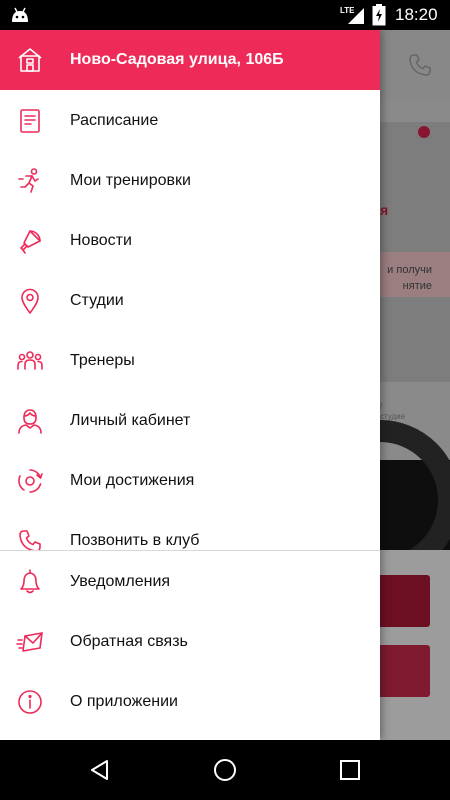  What do you see at coordinates (114, 120) in the screenshot?
I see `menu-item-label: Расписание` at bounding box center [114, 120].